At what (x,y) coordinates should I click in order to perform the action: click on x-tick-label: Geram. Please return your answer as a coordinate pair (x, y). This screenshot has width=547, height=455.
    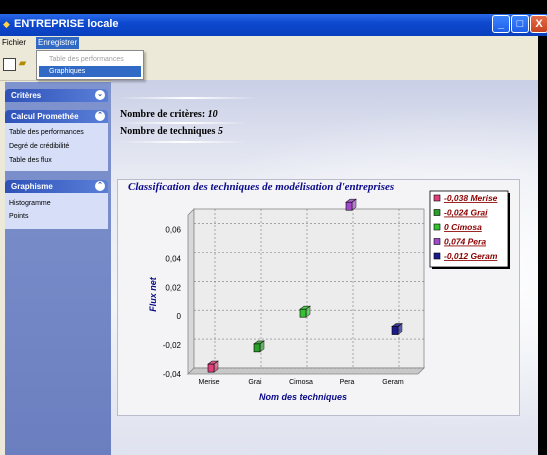
    Looking at the image, I should click on (393, 382).